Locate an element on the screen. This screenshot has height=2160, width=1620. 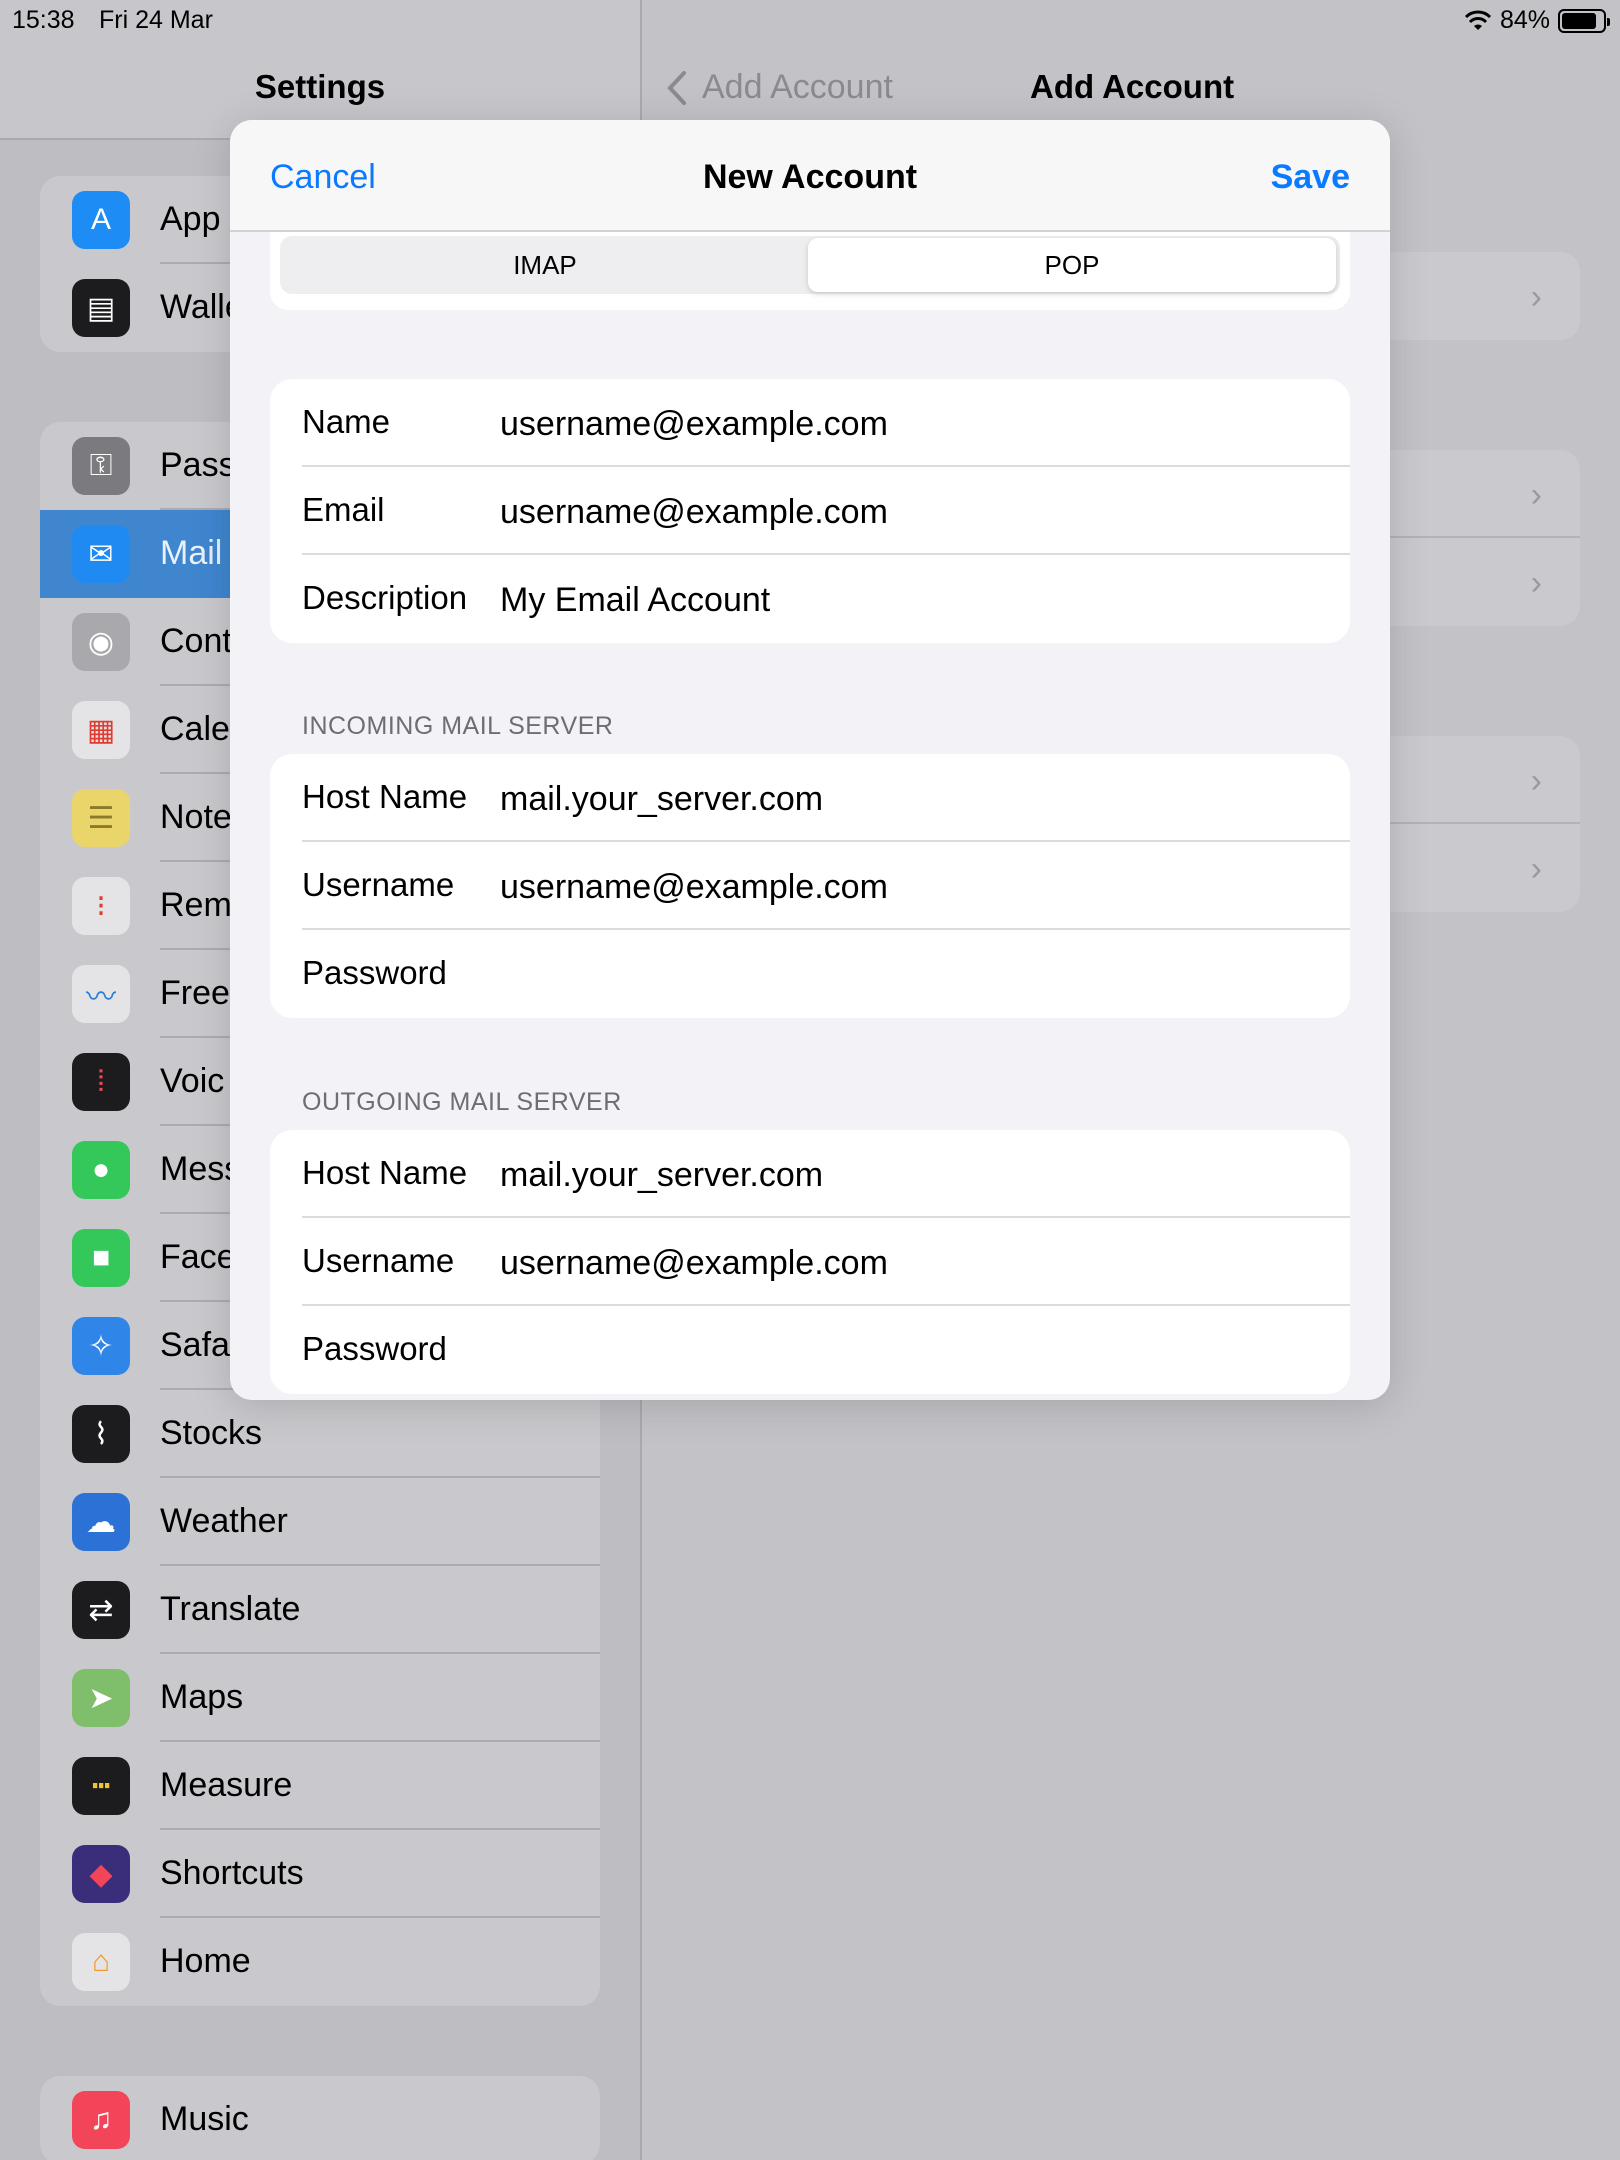
segment-imap: IMAP is located at coordinates (545, 265).